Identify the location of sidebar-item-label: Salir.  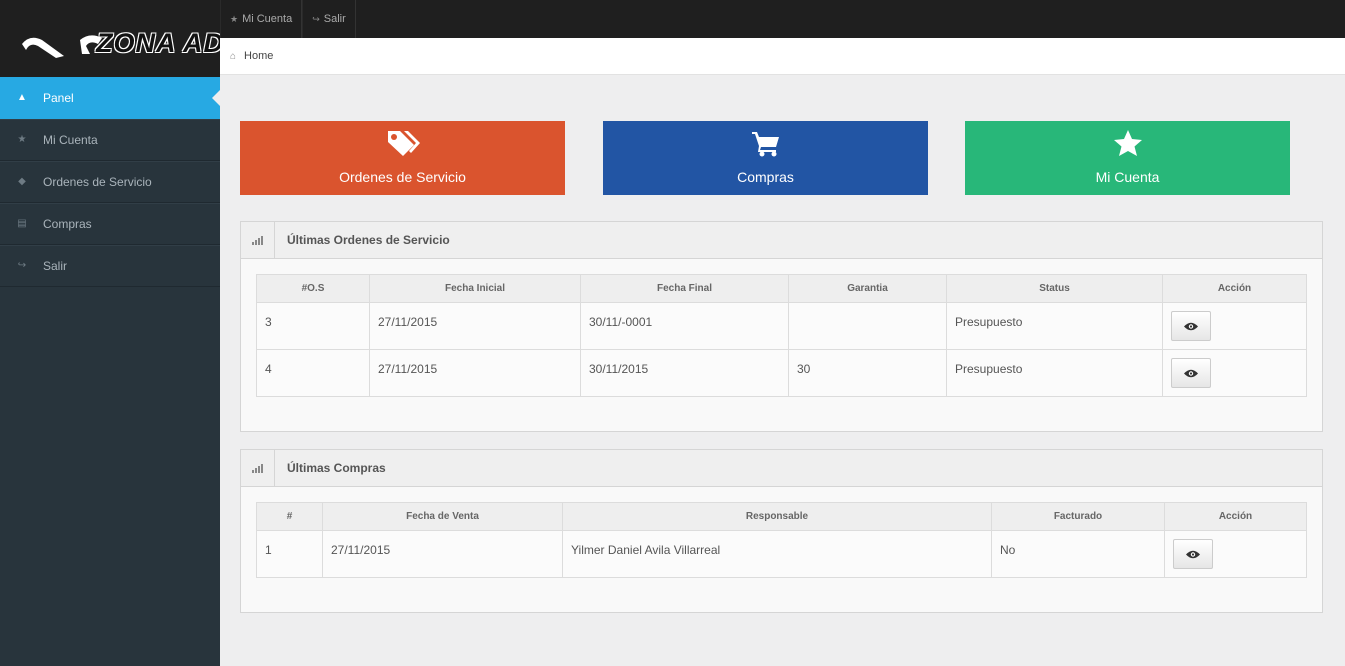
(55, 266).